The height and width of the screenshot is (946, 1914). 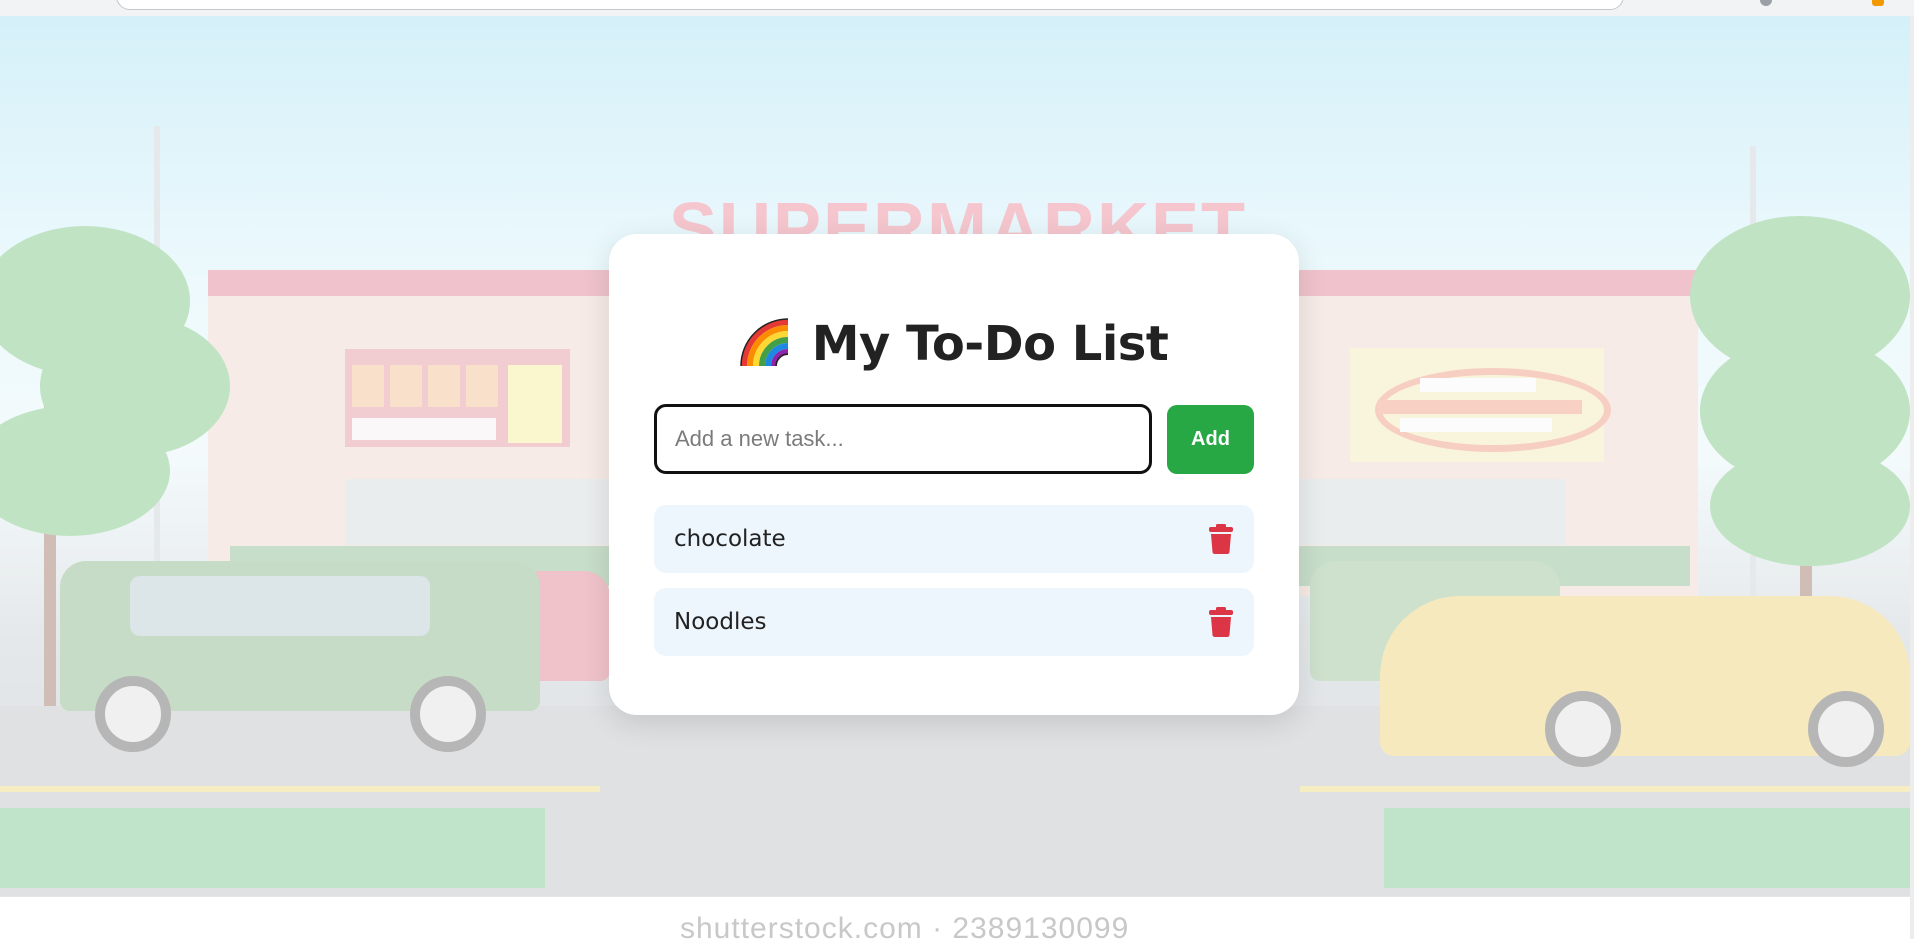 I want to click on address-bar, so click(x=870, y=5).